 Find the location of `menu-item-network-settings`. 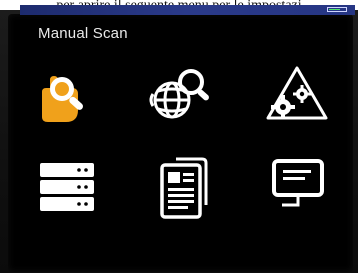

menu-item-network-settings is located at coordinates (297, 95).